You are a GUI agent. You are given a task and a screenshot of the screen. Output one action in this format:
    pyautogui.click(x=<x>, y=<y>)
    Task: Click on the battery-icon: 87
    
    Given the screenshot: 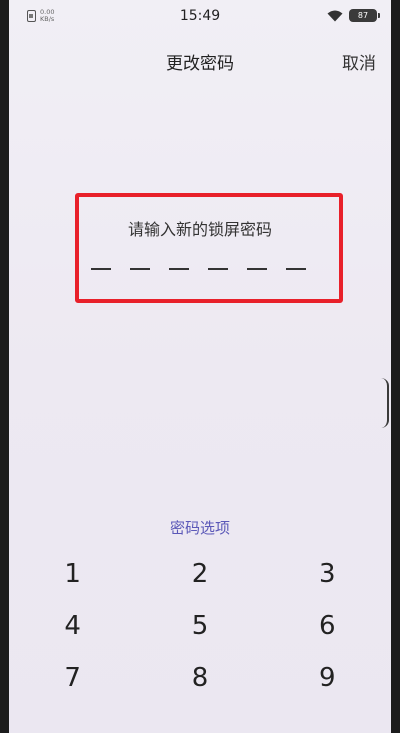 What is the action you would take?
    pyautogui.click(x=364, y=15)
    